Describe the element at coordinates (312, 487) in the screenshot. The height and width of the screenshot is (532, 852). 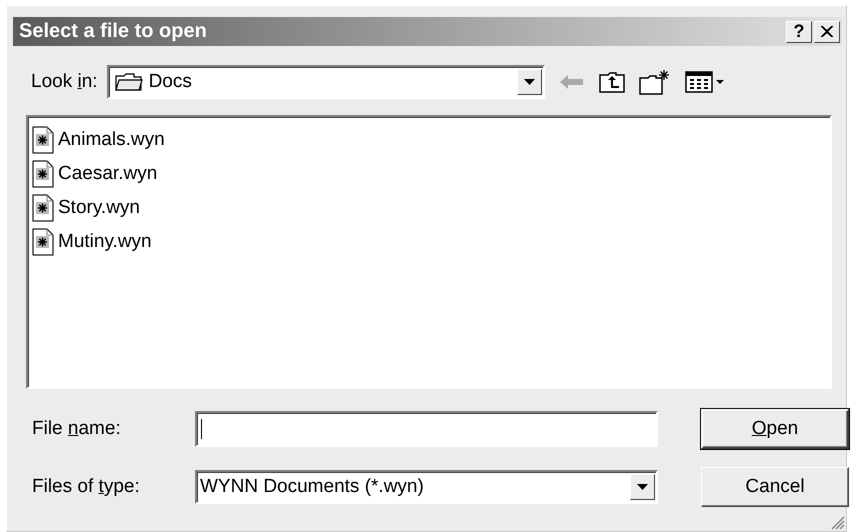
I see `file-type-value: WYNN Documents (*.wyn)` at that location.